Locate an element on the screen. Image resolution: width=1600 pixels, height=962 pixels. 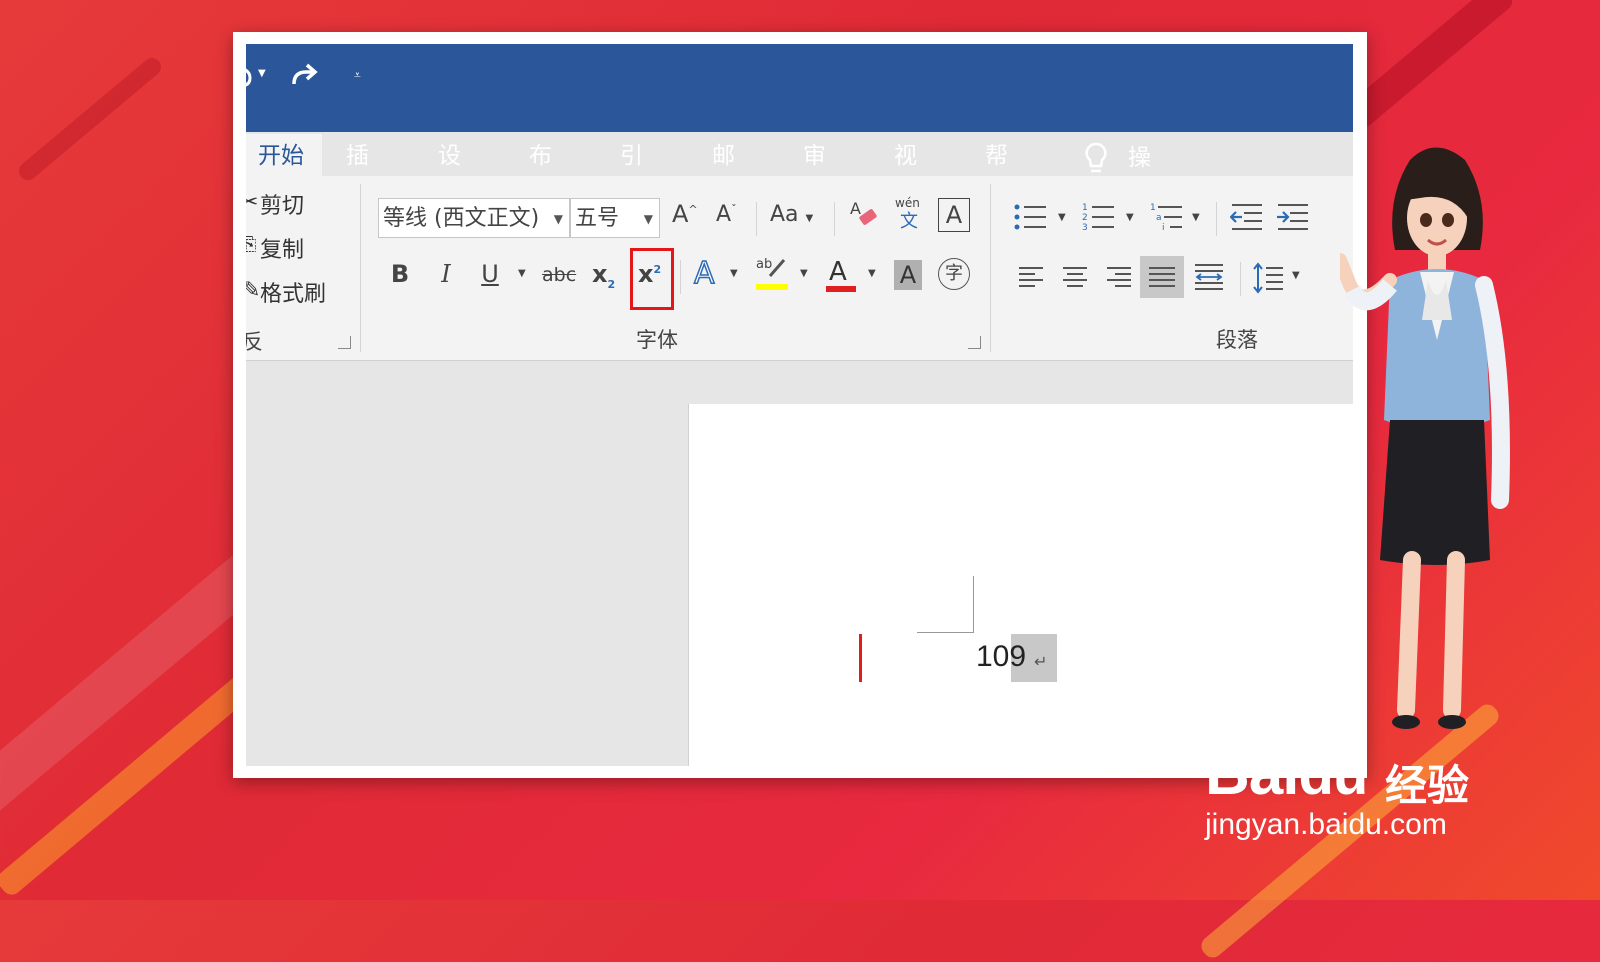
svg-text: 文 is located at coordinates (909, 221).